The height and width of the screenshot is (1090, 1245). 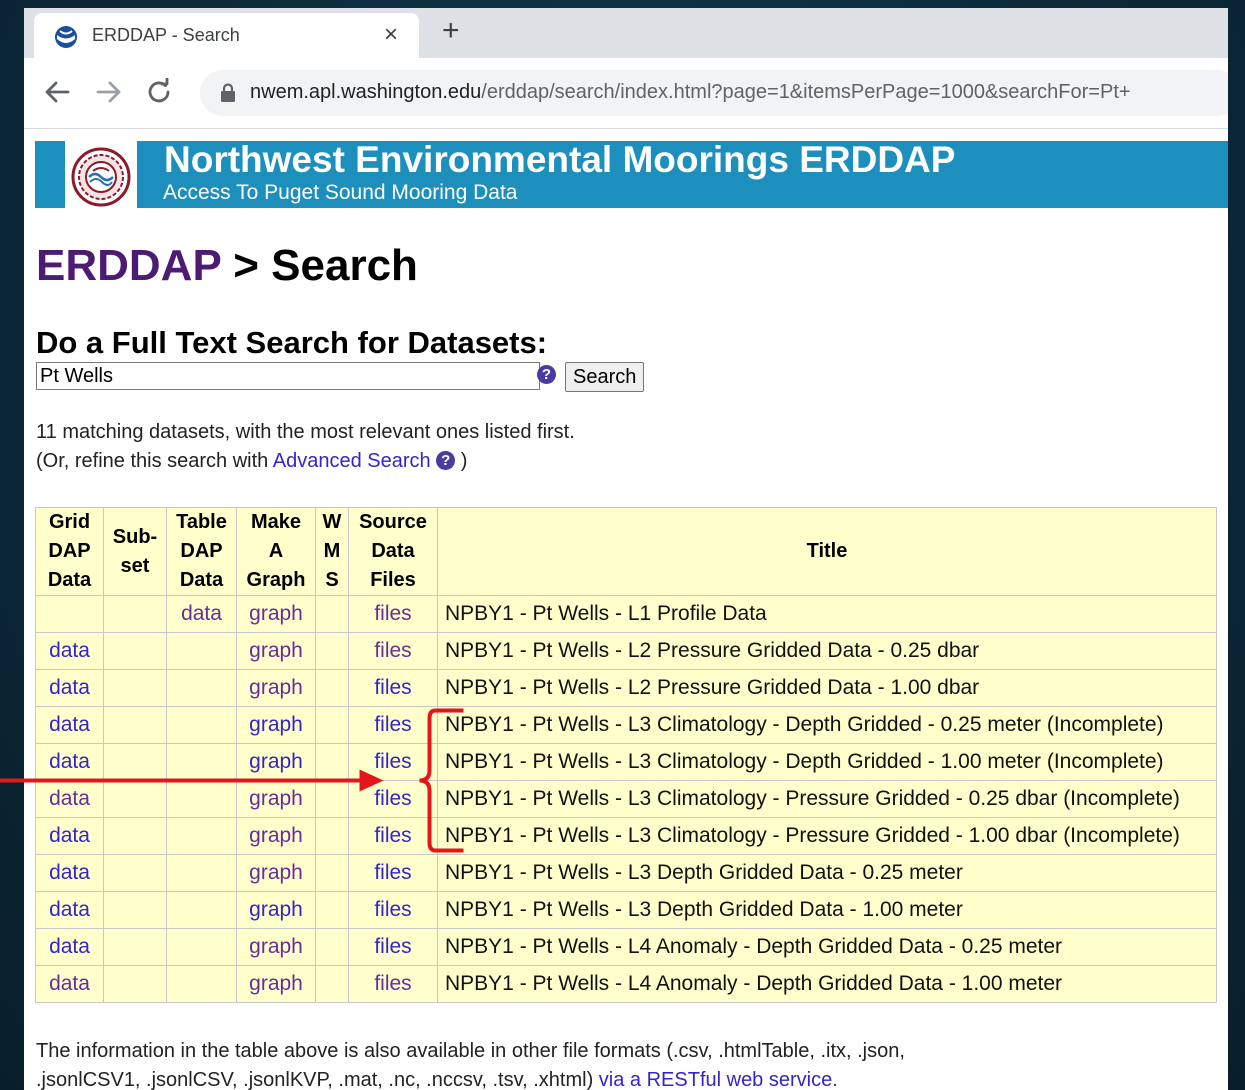 I want to click on back-arrow-icon, so click(x=58, y=92).